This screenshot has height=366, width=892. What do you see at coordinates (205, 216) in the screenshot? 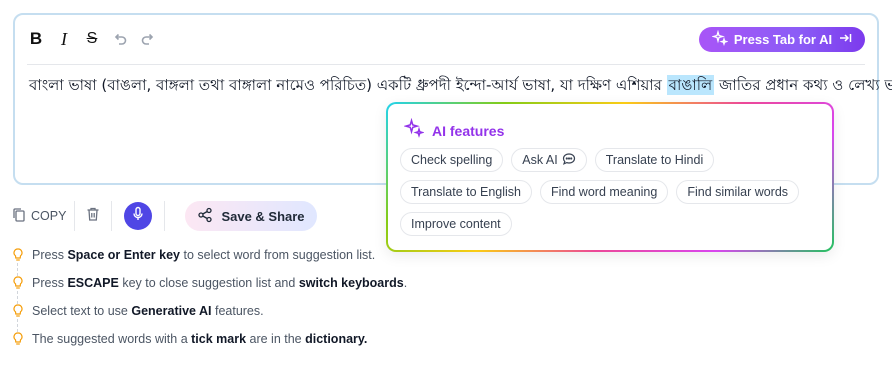
I see `share-icon` at bounding box center [205, 216].